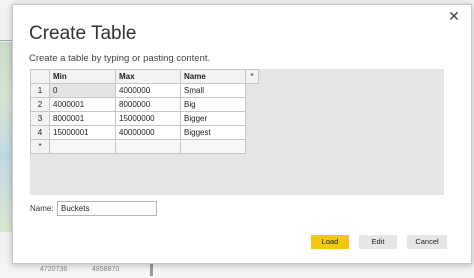  Describe the element at coordinates (54, 269) in the screenshot. I see `background-value-left: 4720736` at that location.